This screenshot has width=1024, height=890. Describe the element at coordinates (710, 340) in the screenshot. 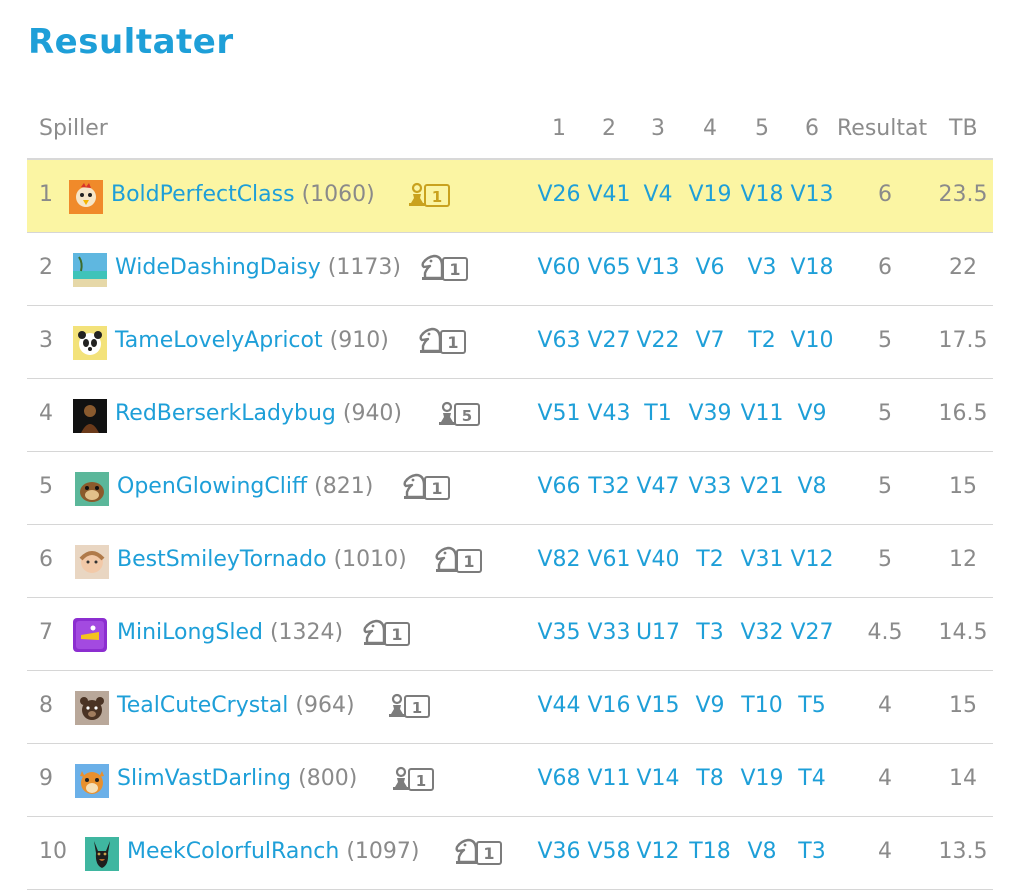

I see `game-result-link: V7` at that location.